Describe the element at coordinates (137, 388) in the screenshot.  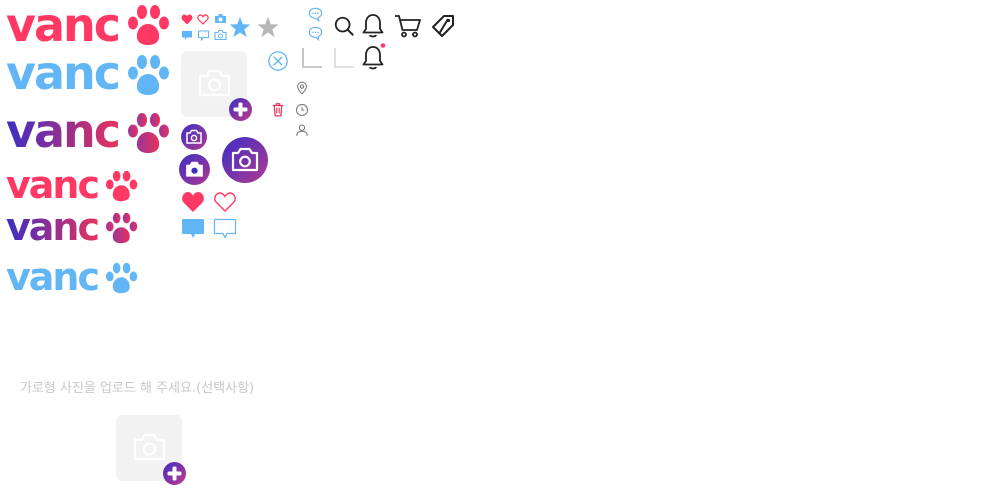
I see `upload-hint-text: 가로형 사진을 업로드 해 주세요.(선택사항)` at that location.